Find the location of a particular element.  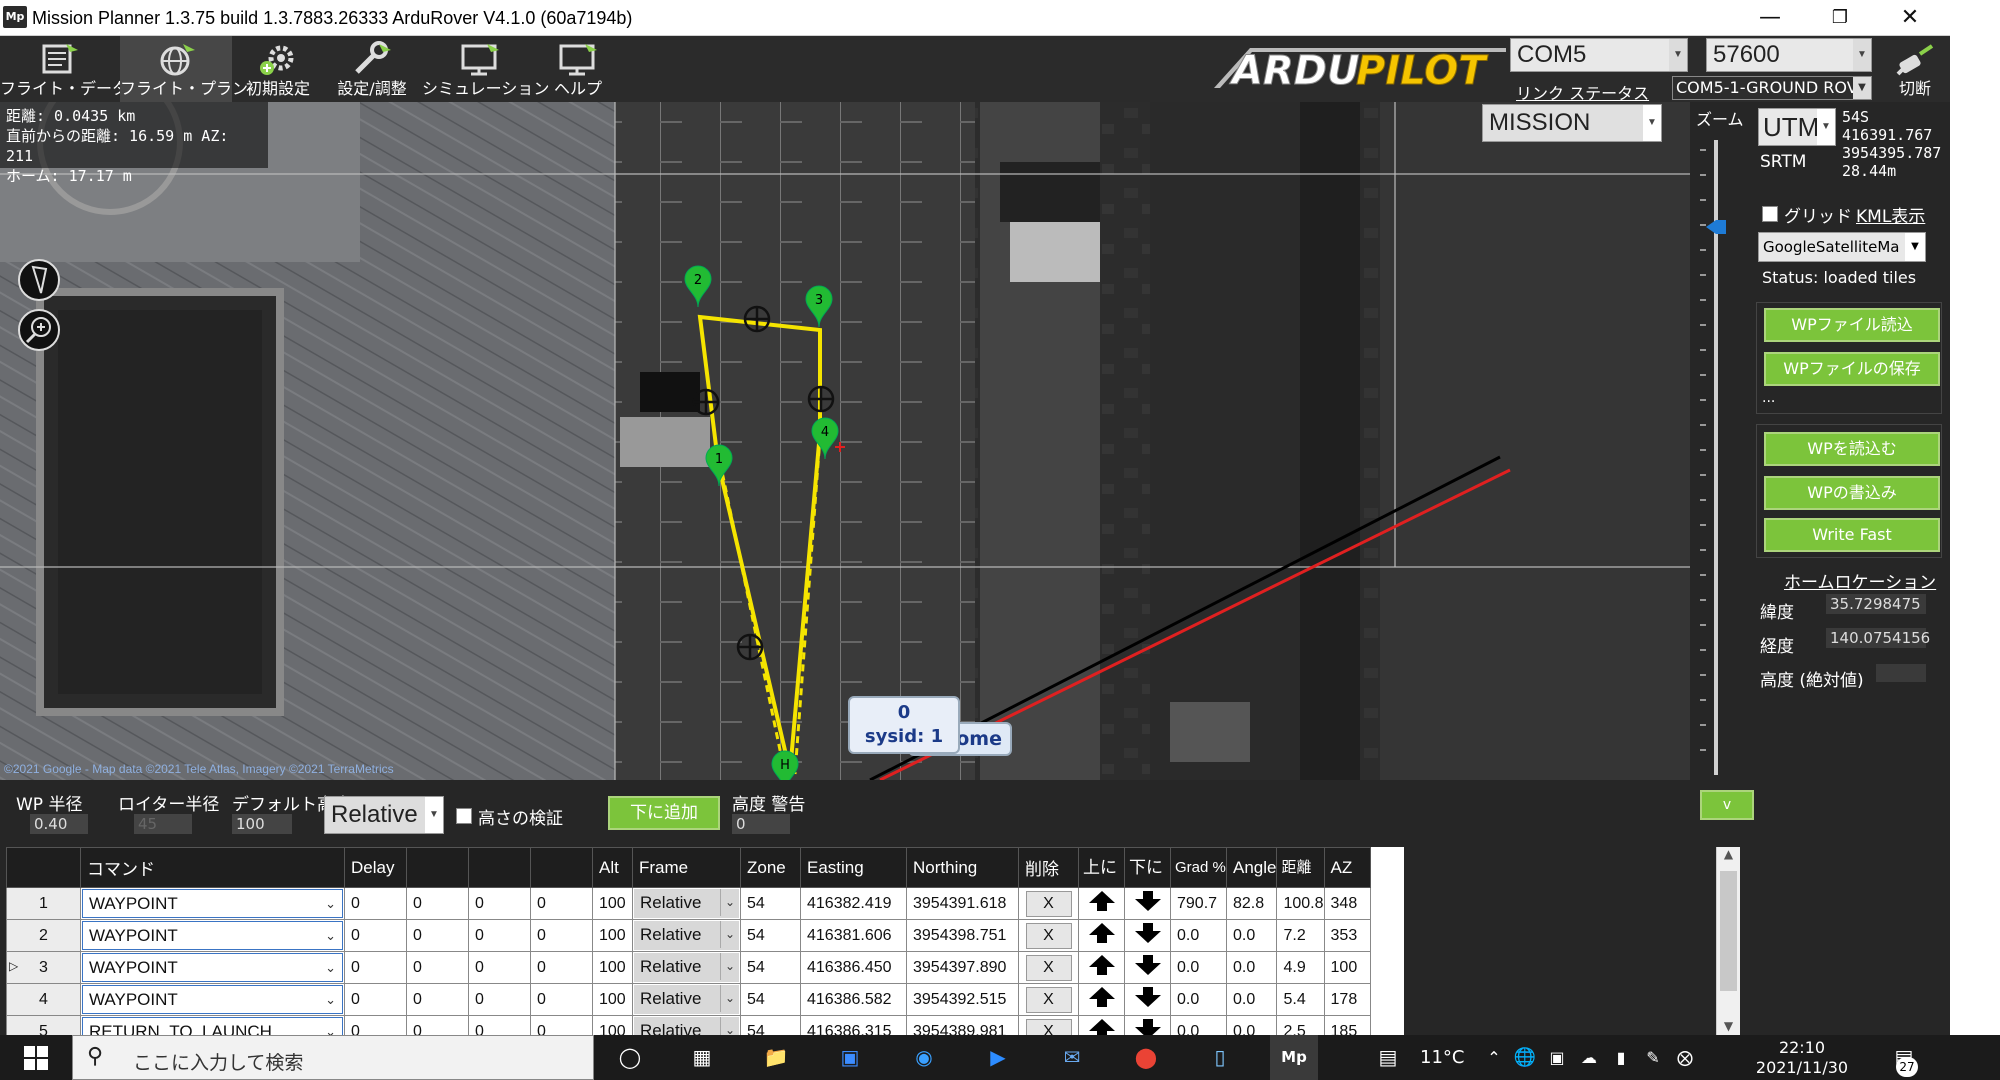

col-header-grad: Grad % is located at coordinates (1198, 867).